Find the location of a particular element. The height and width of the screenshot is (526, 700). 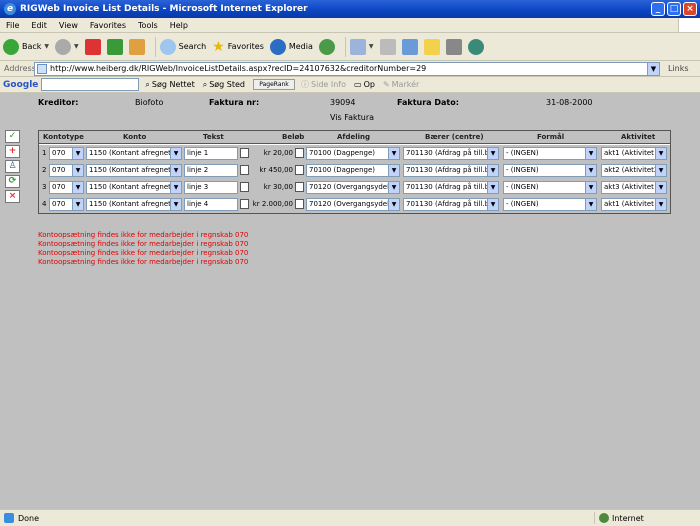

vis-faktura-link: Vis Faktura is located at coordinates (352, 117).